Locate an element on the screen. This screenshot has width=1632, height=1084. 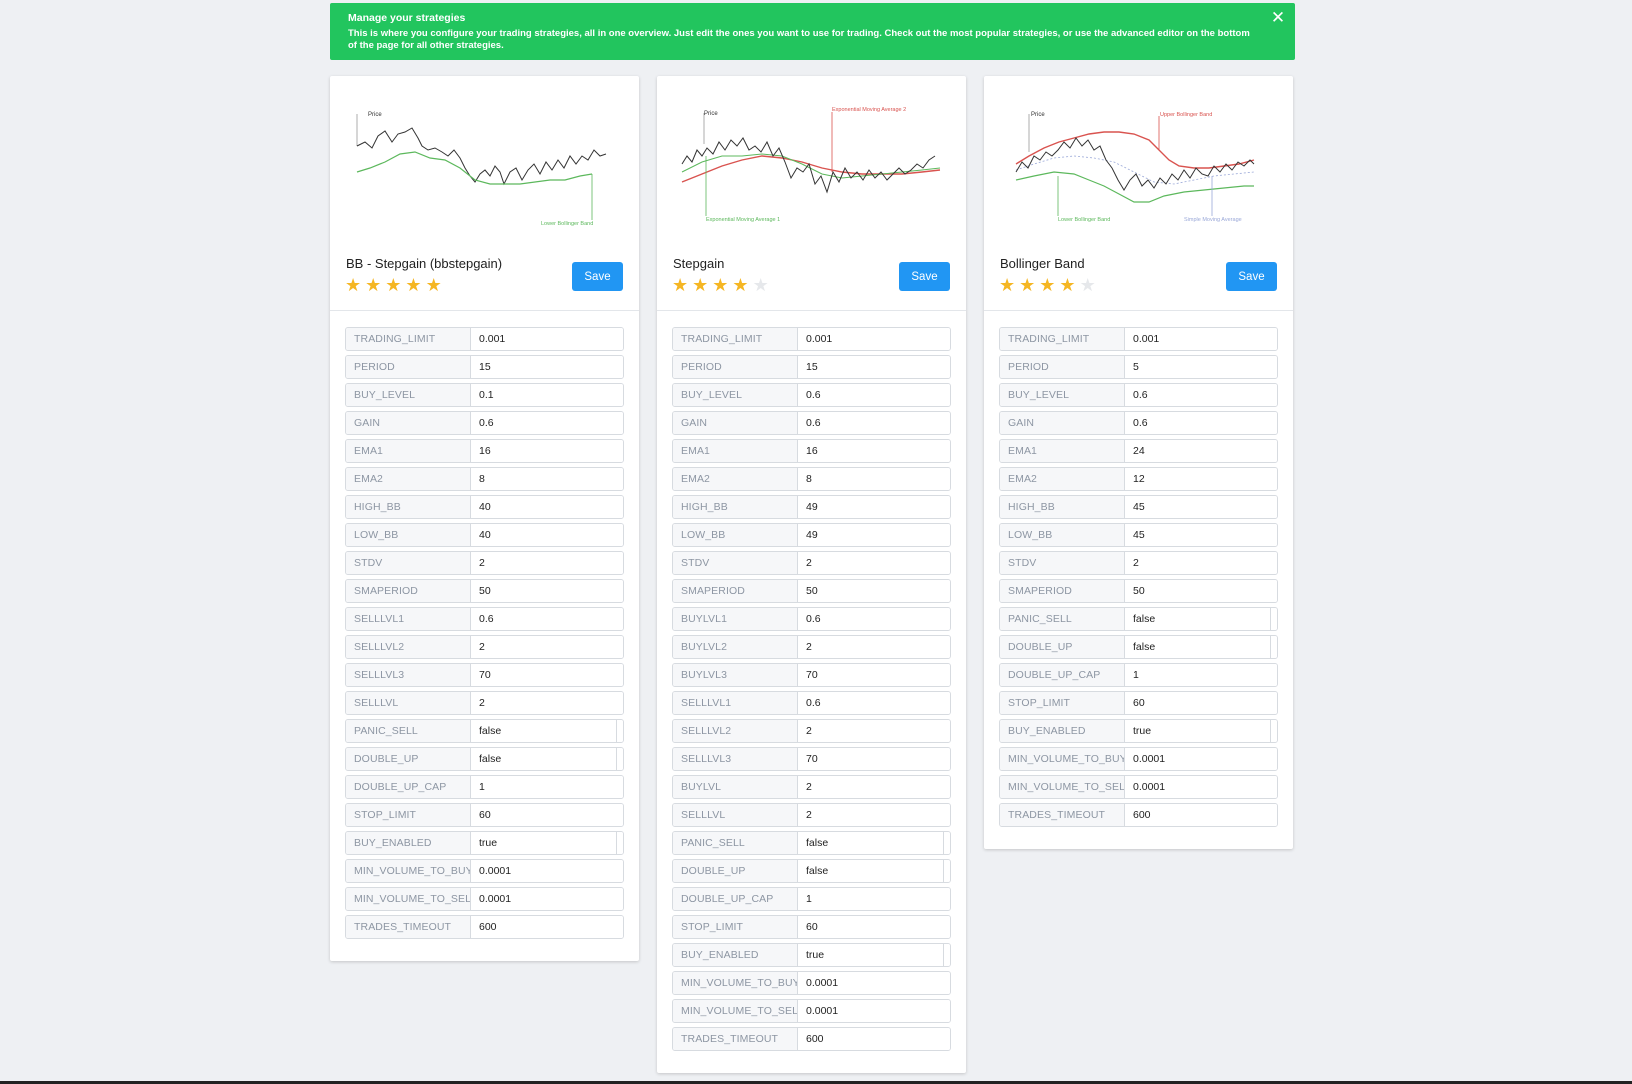
param-row-min-volume-to-sell: MIN_VOLUME_TO_SELL is located at coordinates (1138, 787).